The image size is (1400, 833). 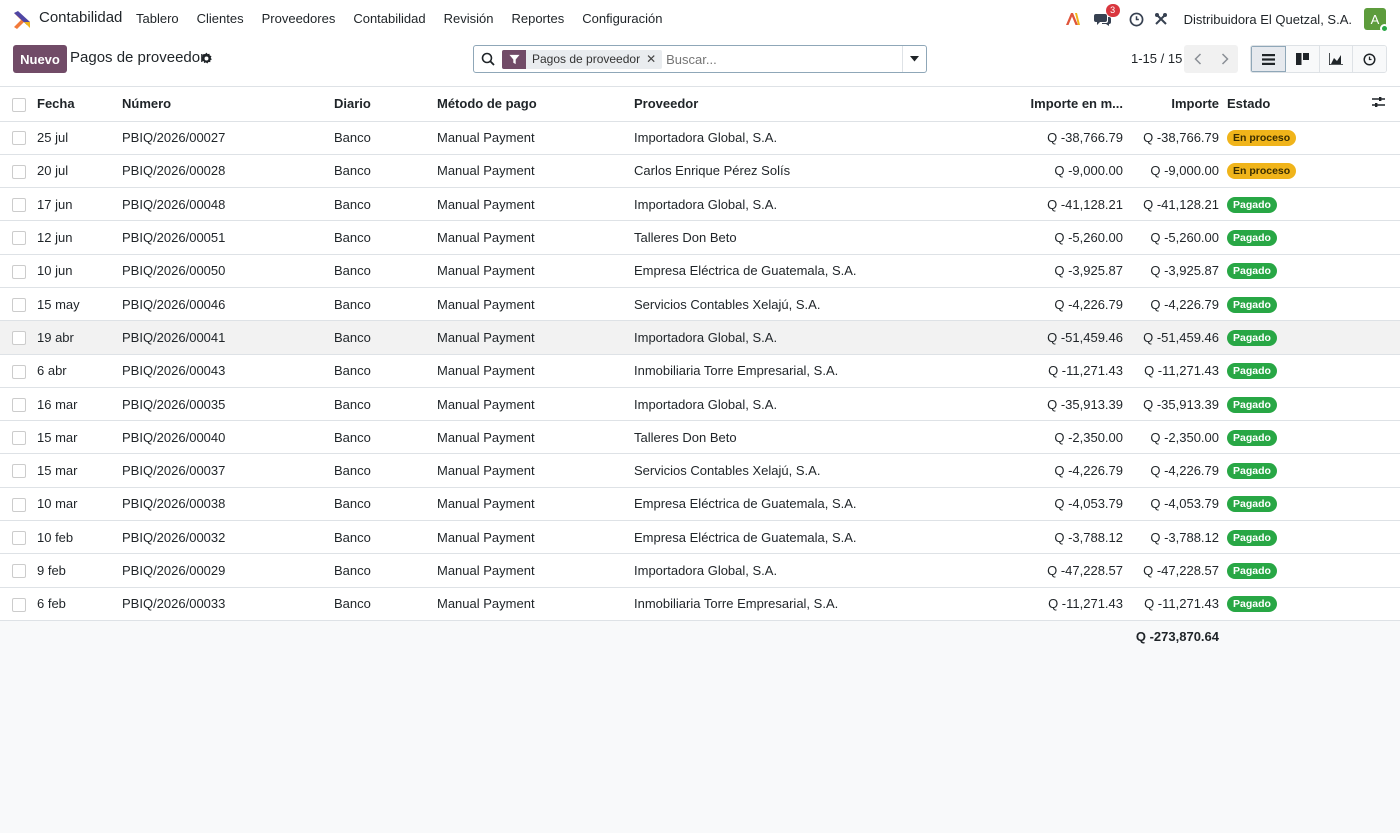 What do you see at coordinates (157, 18) in the screenshot?
I see `menu-item-tablero: Tablero` at bounding box center [157, 18].